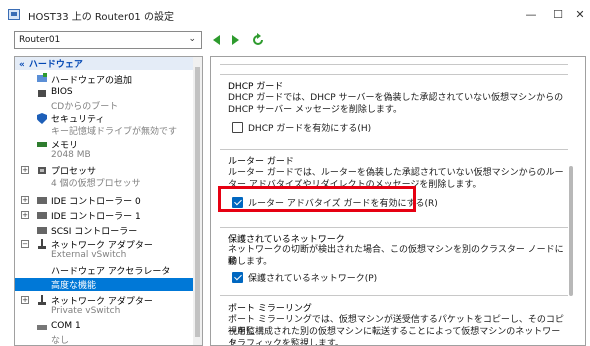 This screenshot has width=590, height=346. I want to click on panel-scrollbar-thumb, so click(571, 231).